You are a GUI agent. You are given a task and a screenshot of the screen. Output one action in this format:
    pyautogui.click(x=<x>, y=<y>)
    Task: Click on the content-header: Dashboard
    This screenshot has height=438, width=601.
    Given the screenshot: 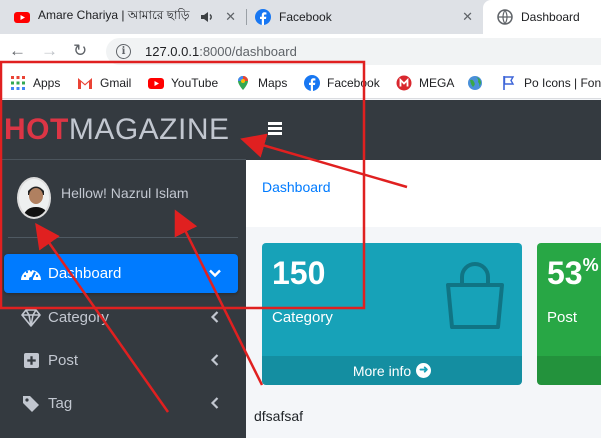 What is the action you would take?
    pyautogui.click(x=423, y=193)
    